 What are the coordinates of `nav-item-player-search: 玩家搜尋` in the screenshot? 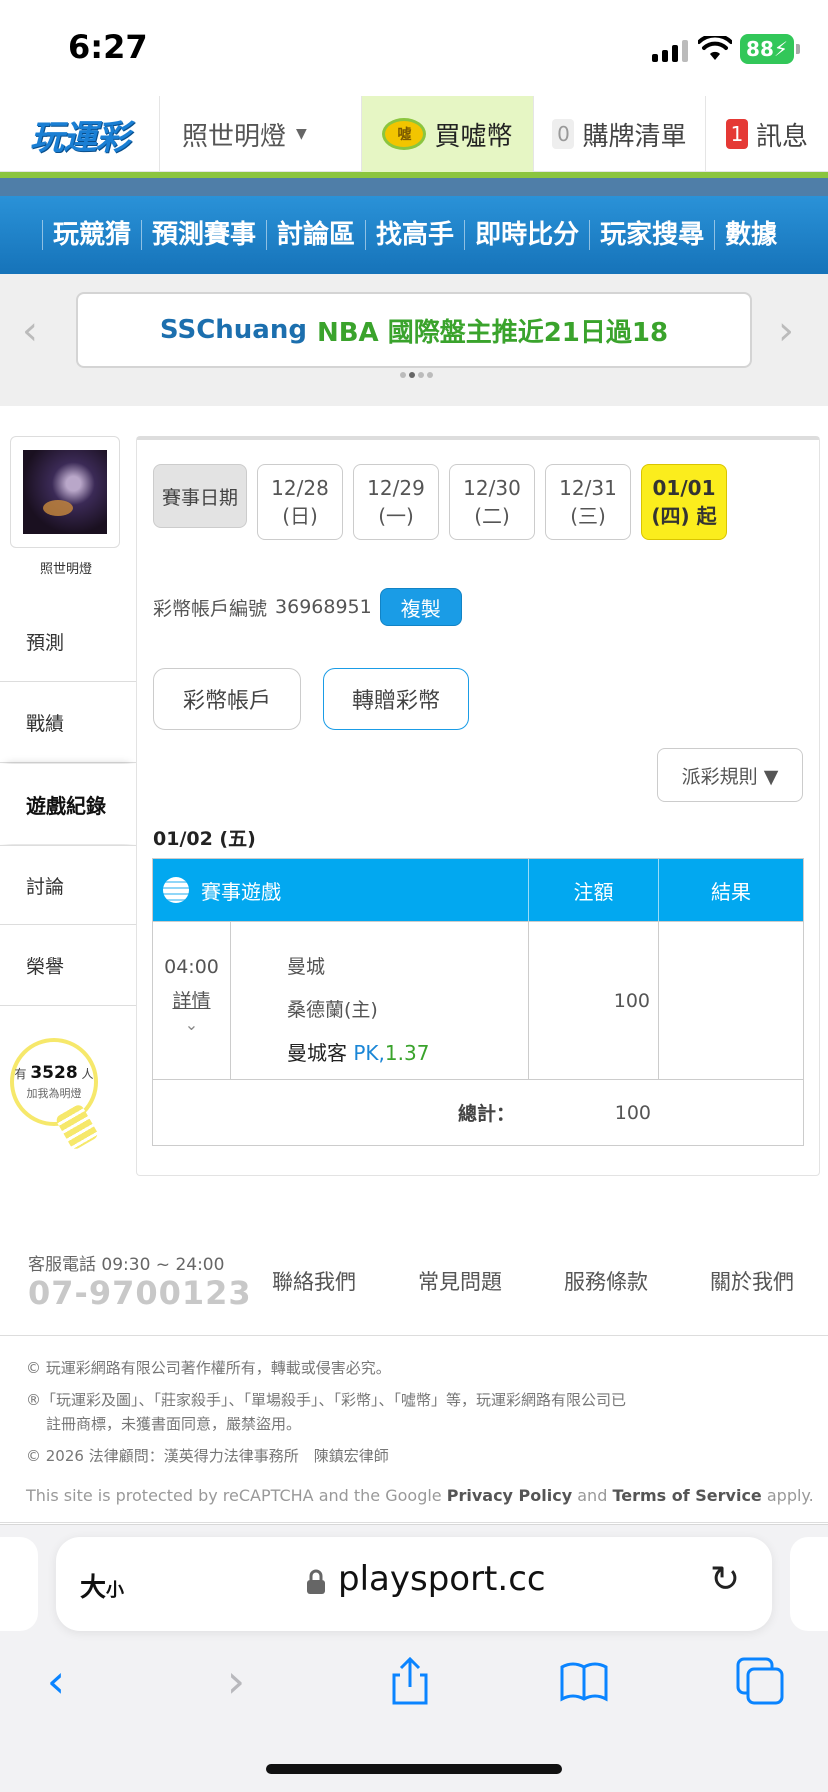 It's located at (651, 235).